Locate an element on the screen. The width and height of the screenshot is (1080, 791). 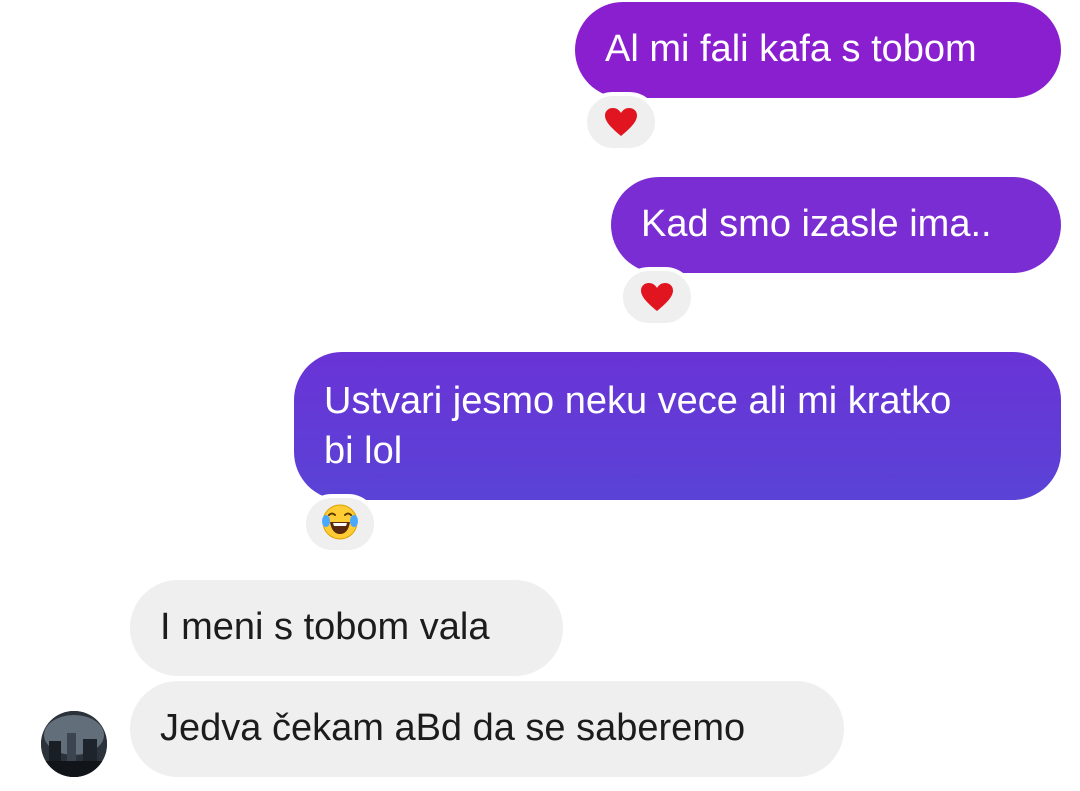
sent-message-bubble: Al mi fali kafa s tobom is located at coordinates (818, 50).